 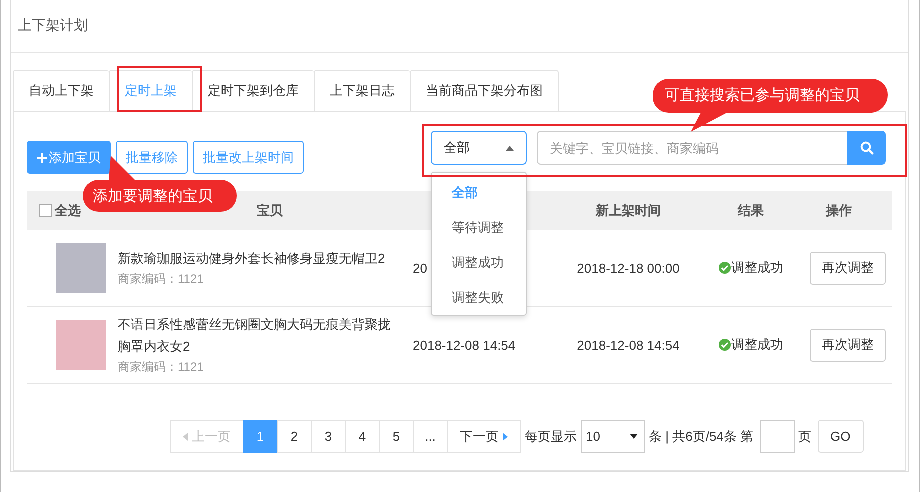 What do you see at coordinates (294, 436) in the screenshot?
I see `page-button: 2` at bounding box center [294, 436].